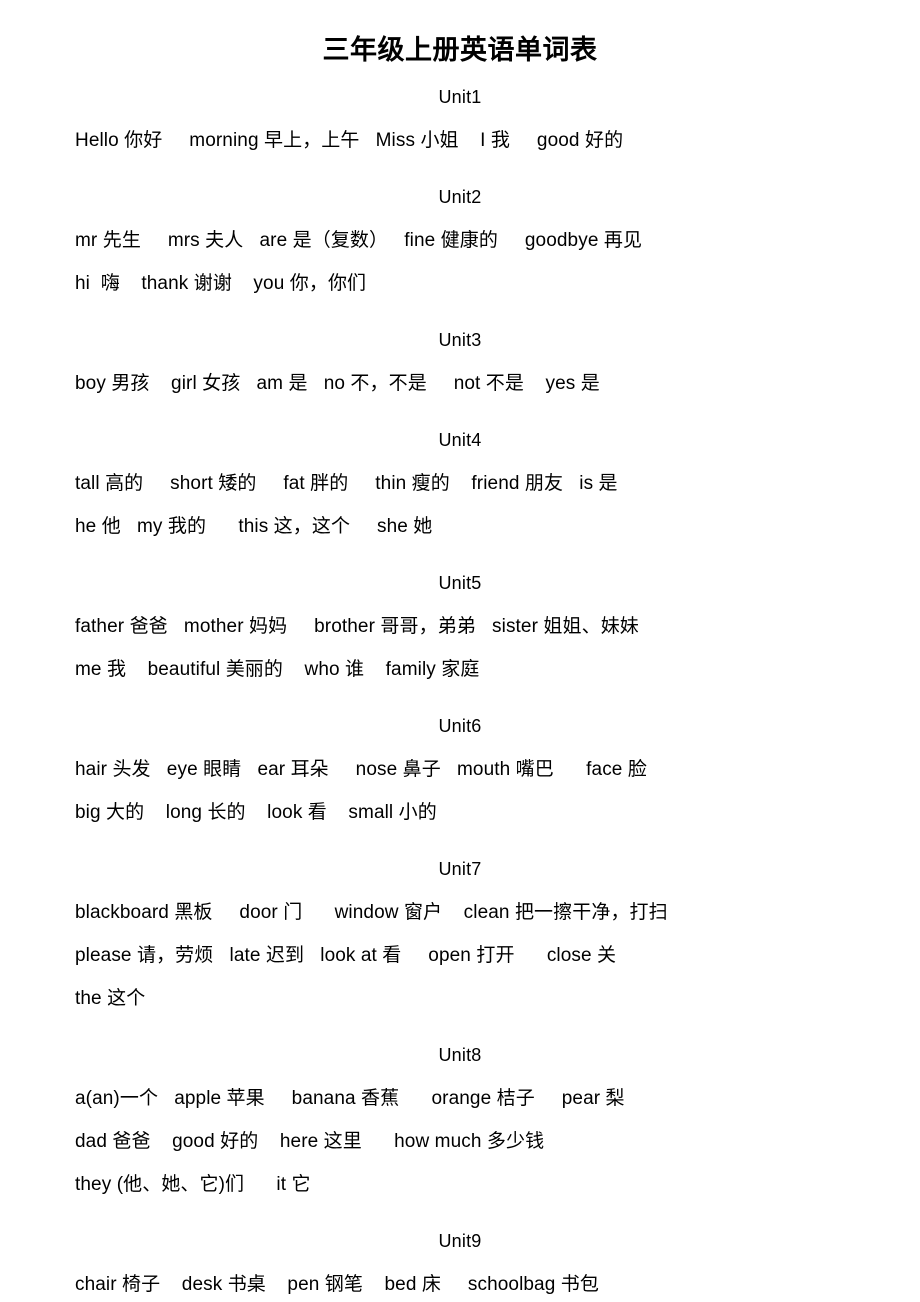  What do you see at coordinates (460, 1054) in the screenshot?
I see `unit-heading-8: Unit8` at bounding box center [460, 1054].